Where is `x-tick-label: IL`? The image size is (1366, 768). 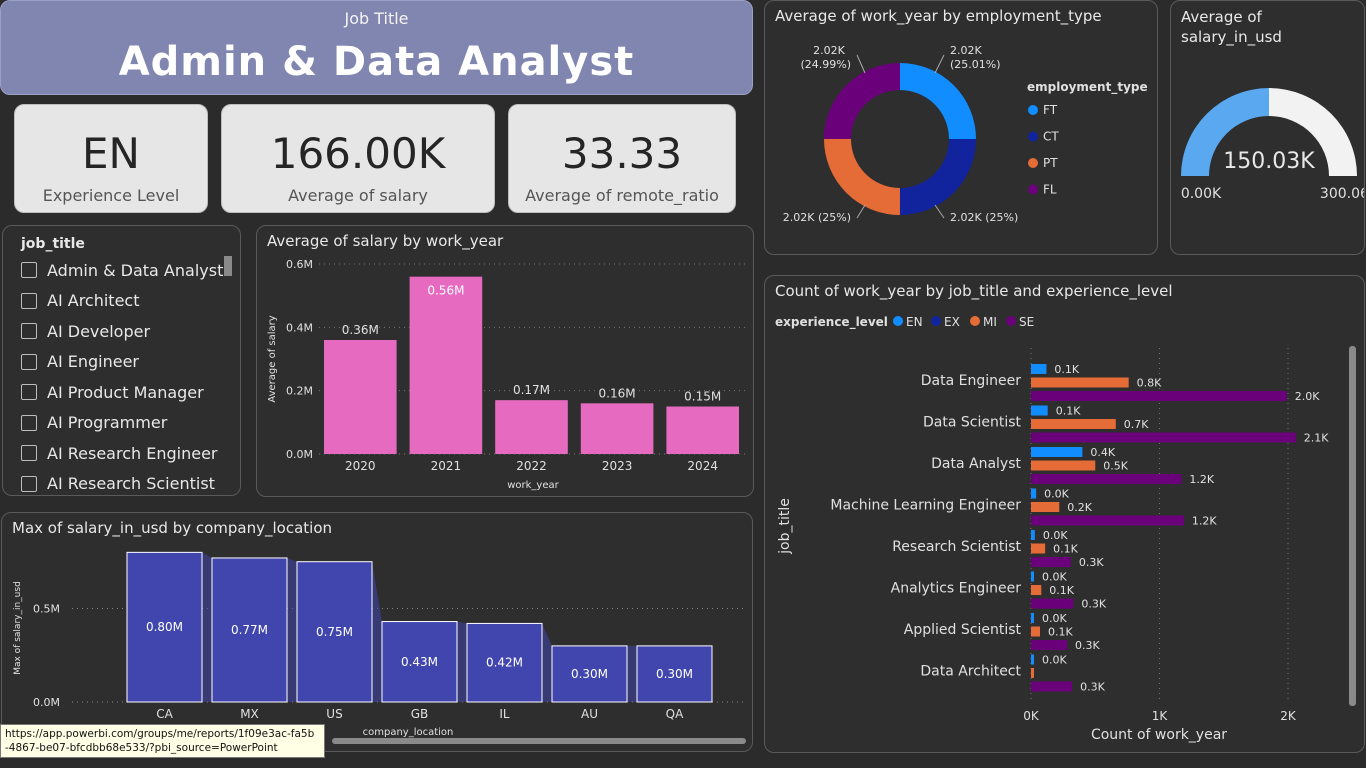 x-tick-label: IL is located at coordinates (504, 714).